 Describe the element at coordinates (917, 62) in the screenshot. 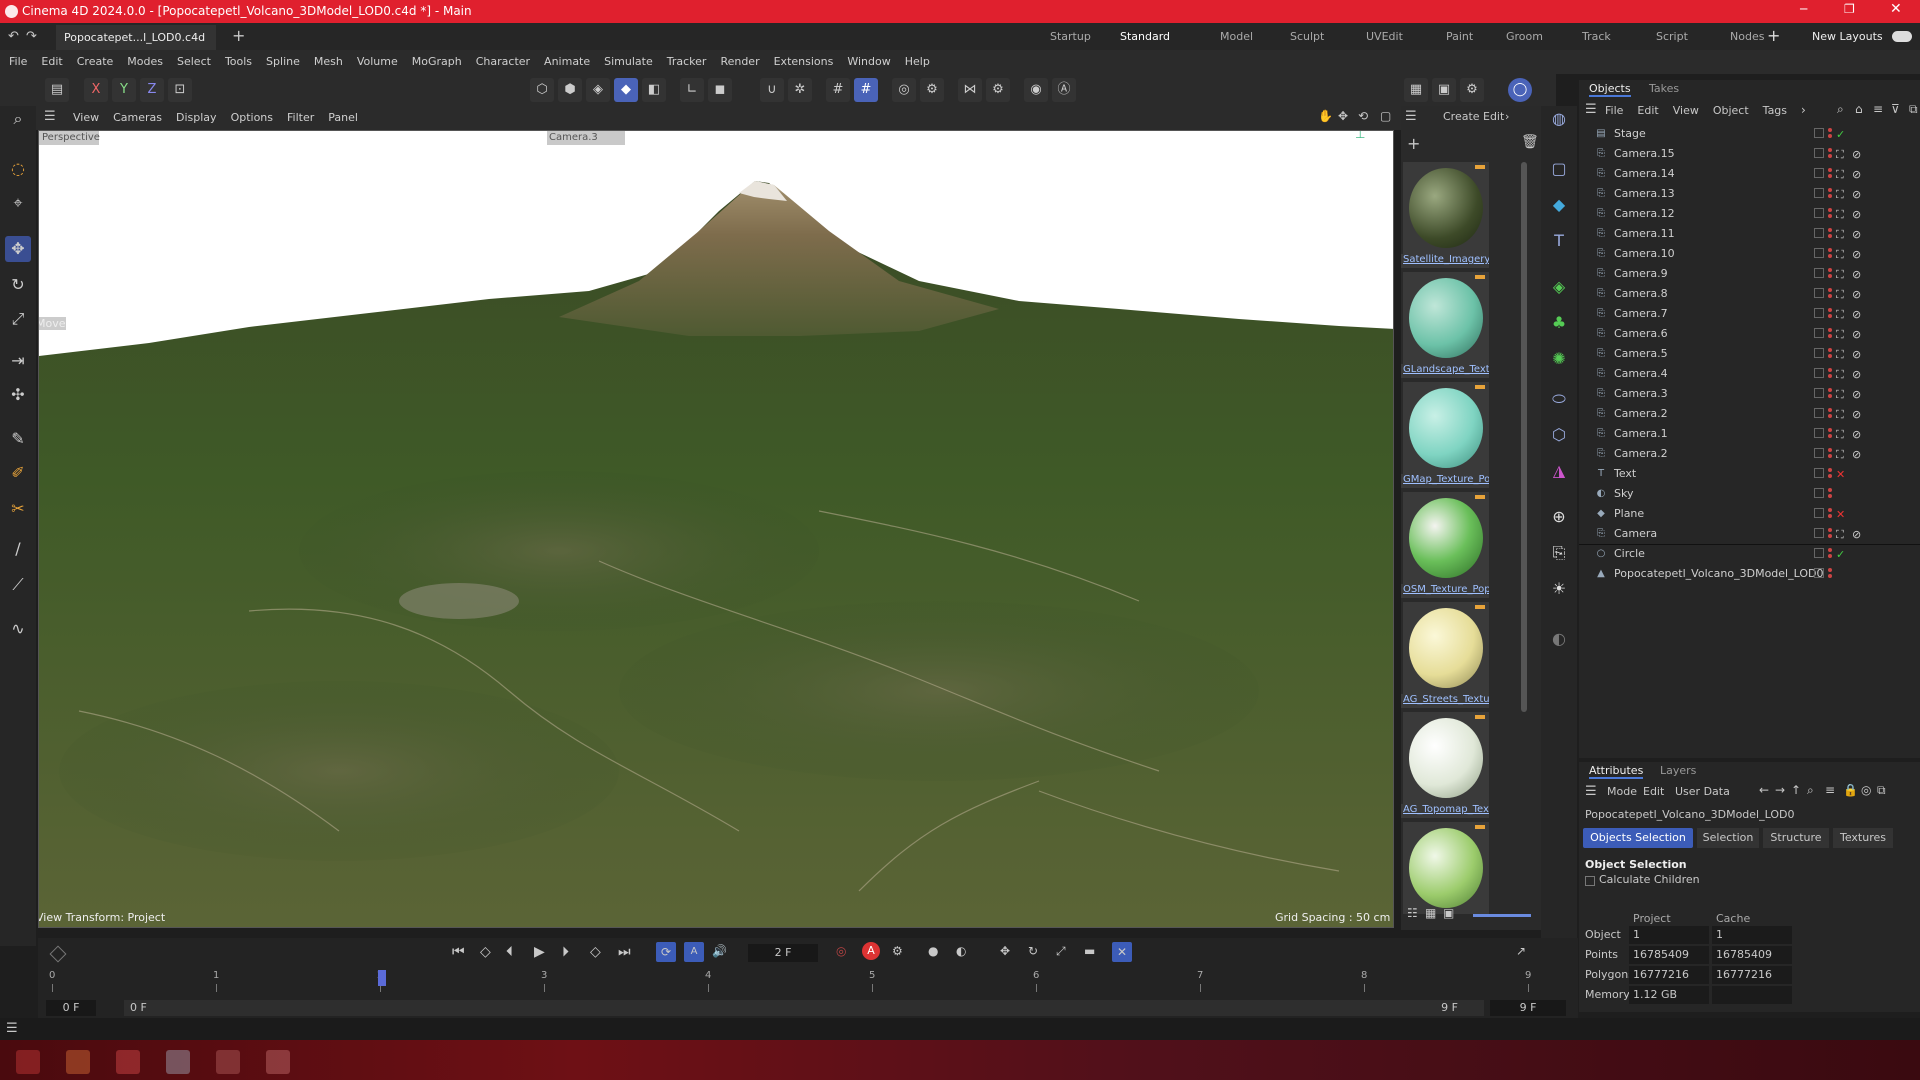

I see `menu-help: Help` at that location.